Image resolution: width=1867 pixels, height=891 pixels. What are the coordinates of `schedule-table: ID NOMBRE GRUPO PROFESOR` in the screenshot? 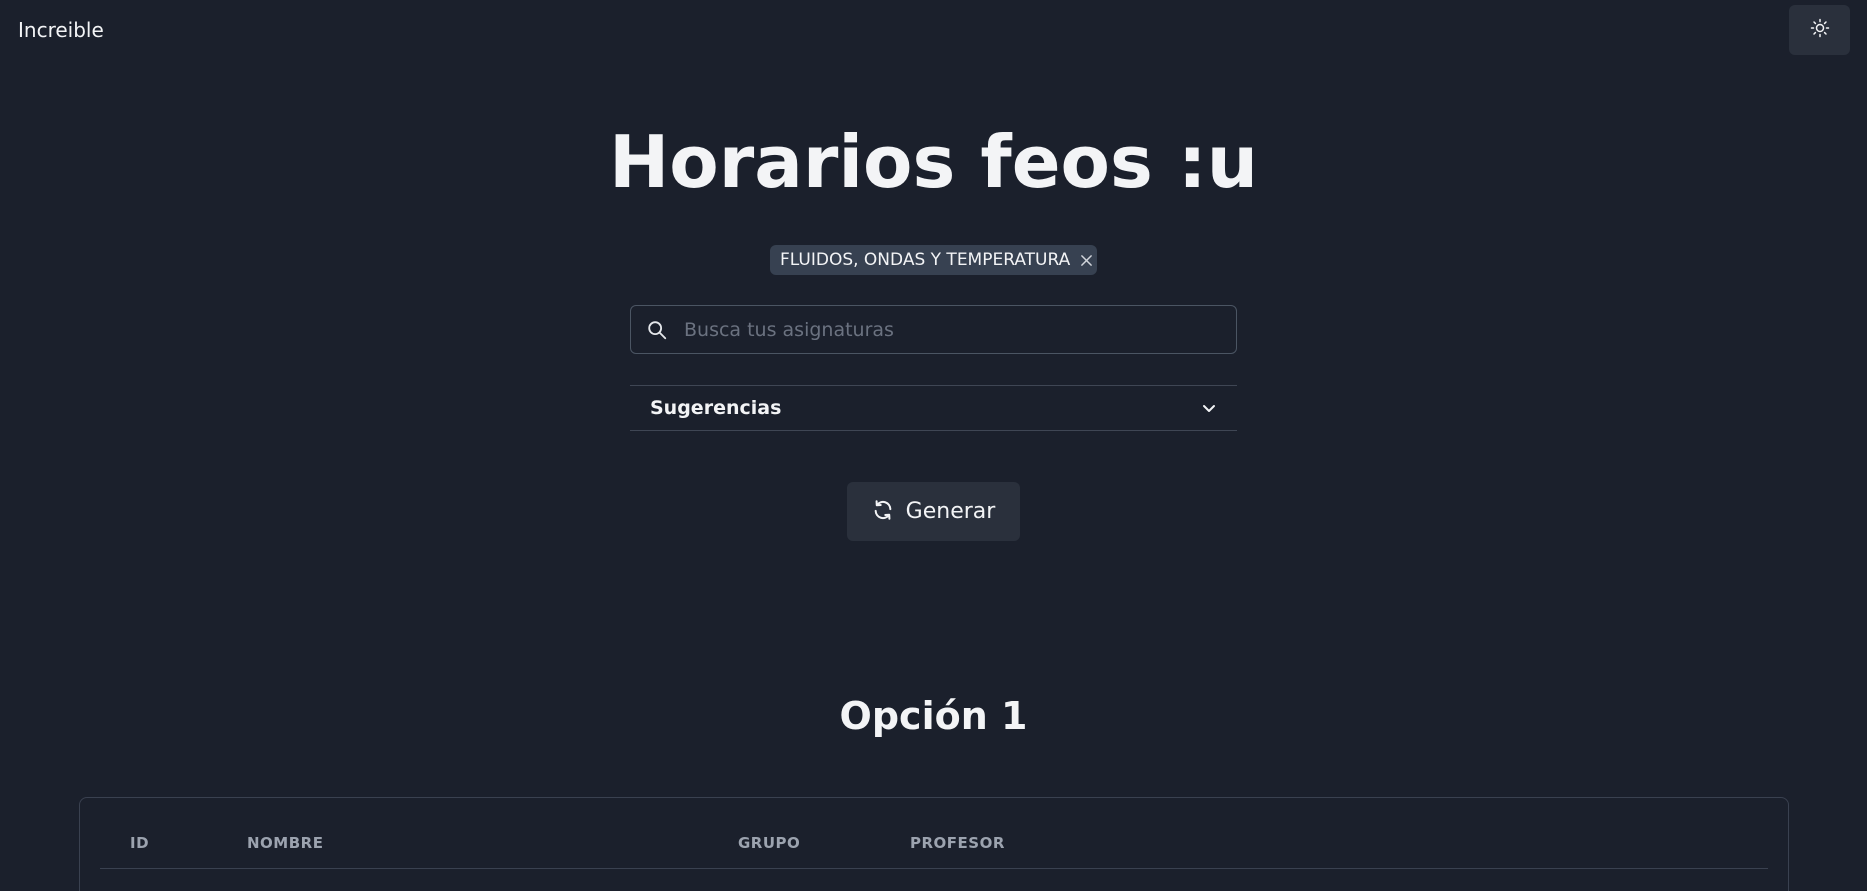 It's located at (934, 844).